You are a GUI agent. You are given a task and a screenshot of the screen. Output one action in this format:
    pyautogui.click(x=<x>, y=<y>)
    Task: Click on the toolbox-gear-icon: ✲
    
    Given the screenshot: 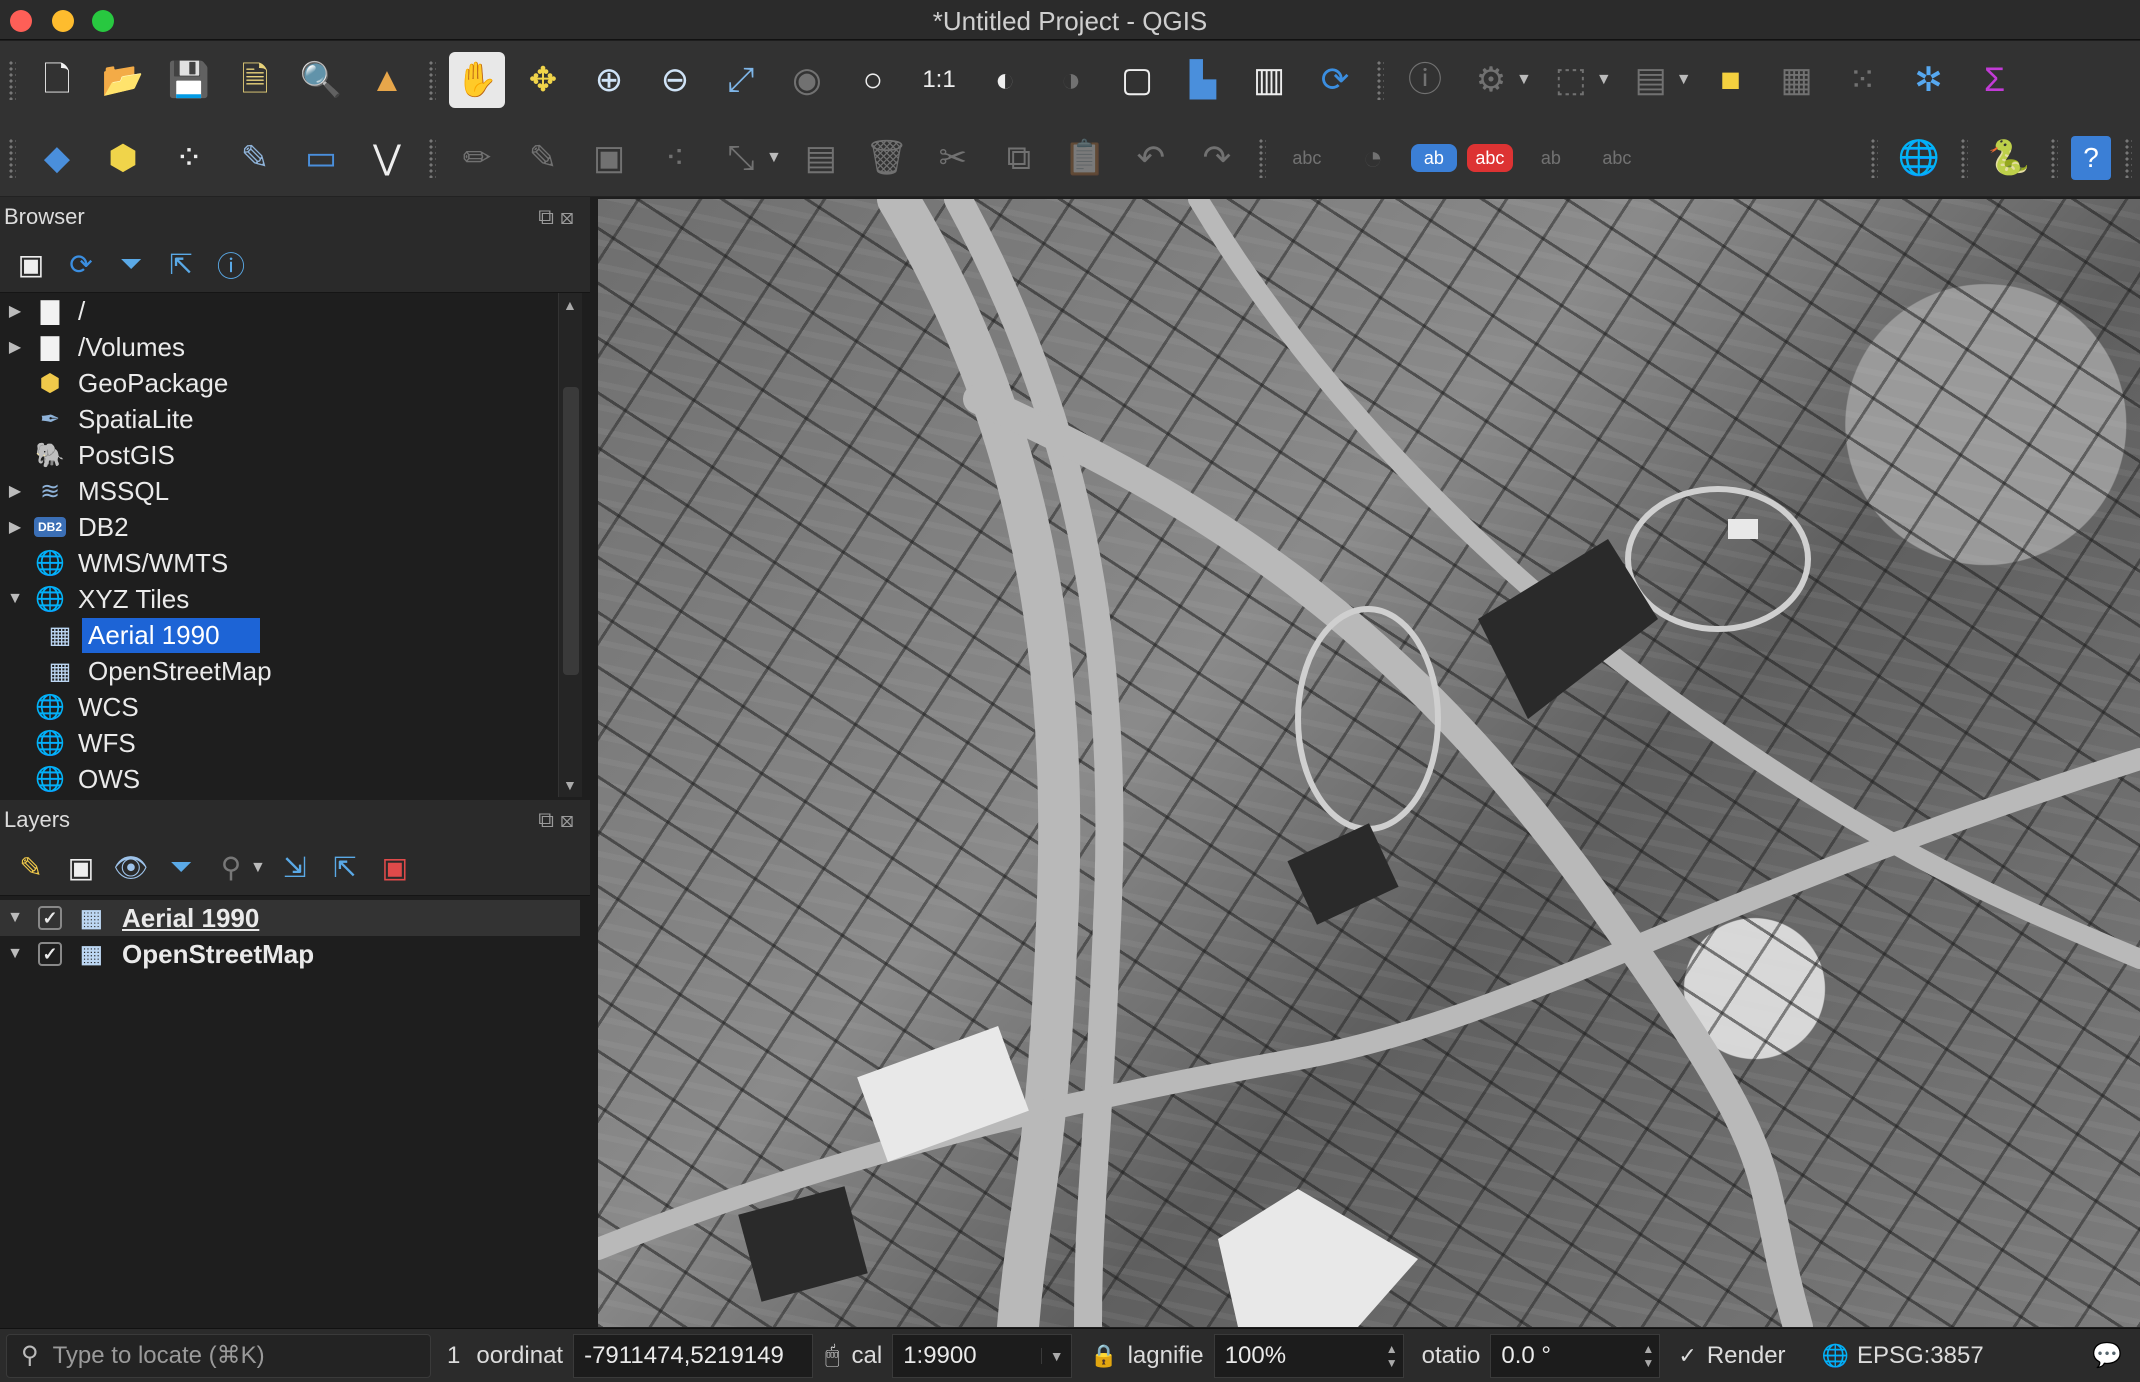 What is the action you would take?
    pyautogui.click(x=1929, y=80)
    